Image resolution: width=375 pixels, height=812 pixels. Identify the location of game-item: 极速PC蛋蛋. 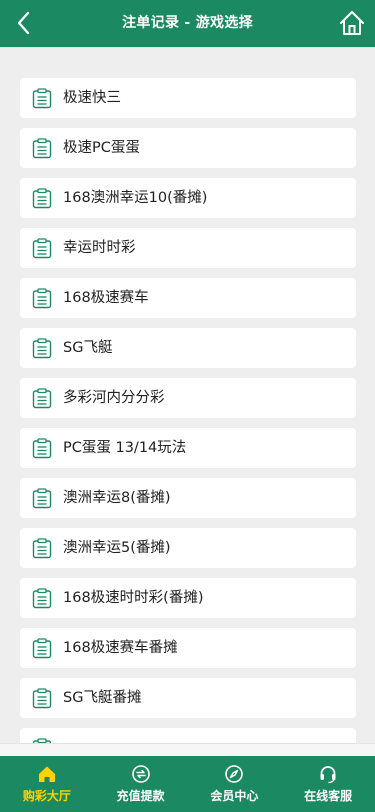
(188, 148).